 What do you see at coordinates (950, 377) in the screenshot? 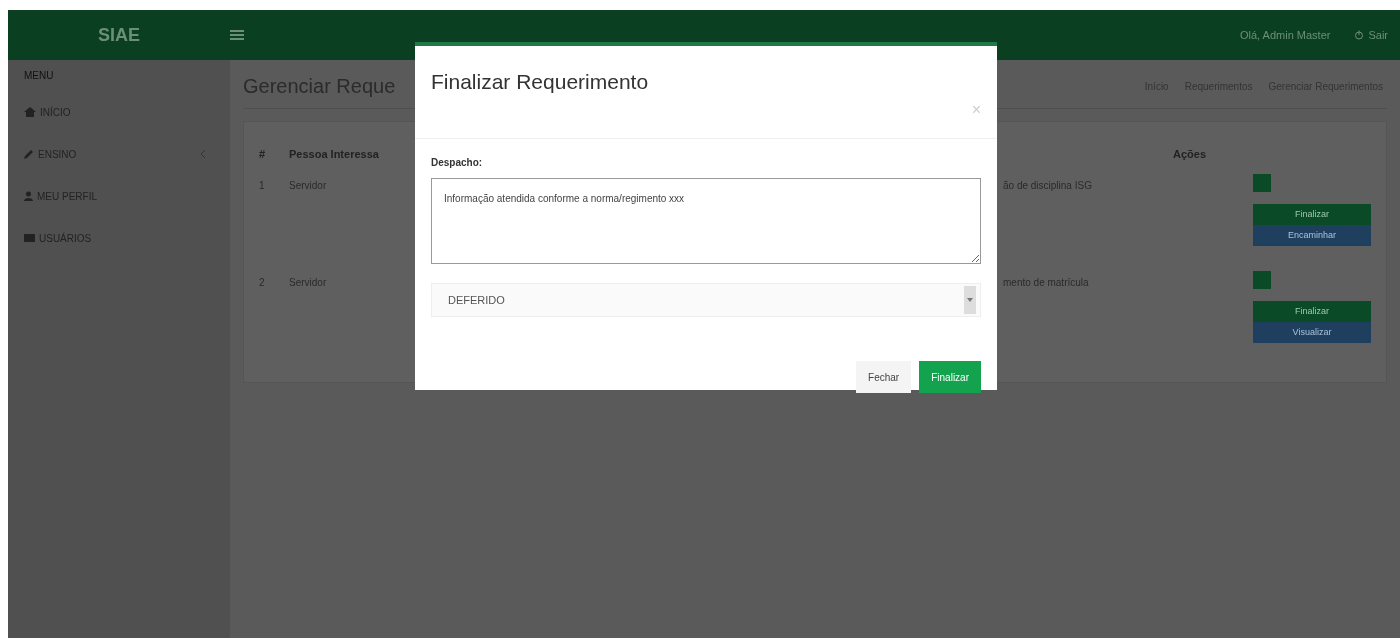
I see `finish-button: Finalizar` at bounding box center [950, 377].